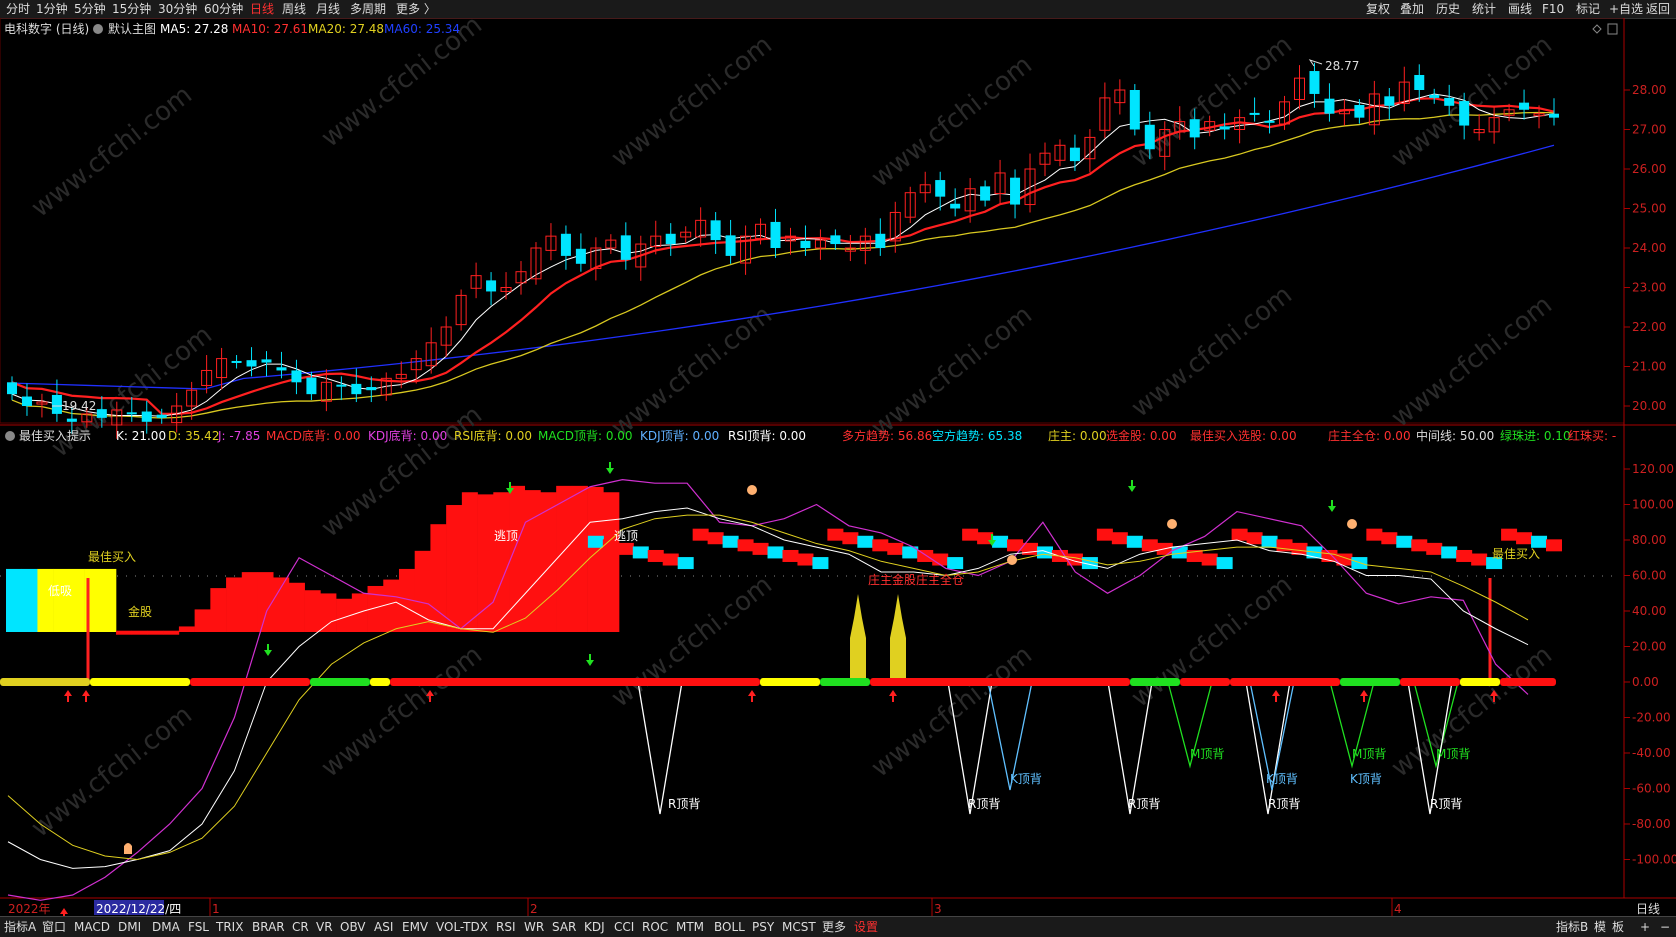  Describe the element at coordinates (55, 435) in the screenshot. I see `indicator-name: 最佳买入提示` at that location.